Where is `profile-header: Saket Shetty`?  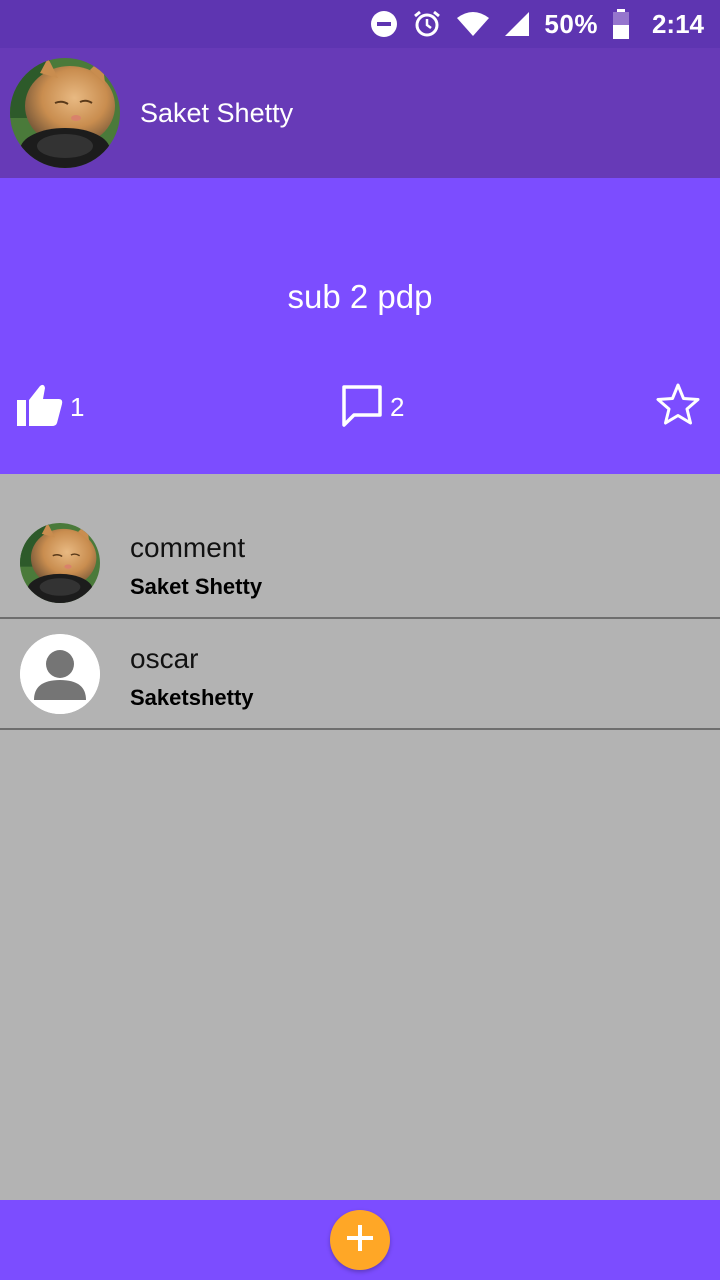 profile-header: Saket Shetty is located at coordinates (360, 113).